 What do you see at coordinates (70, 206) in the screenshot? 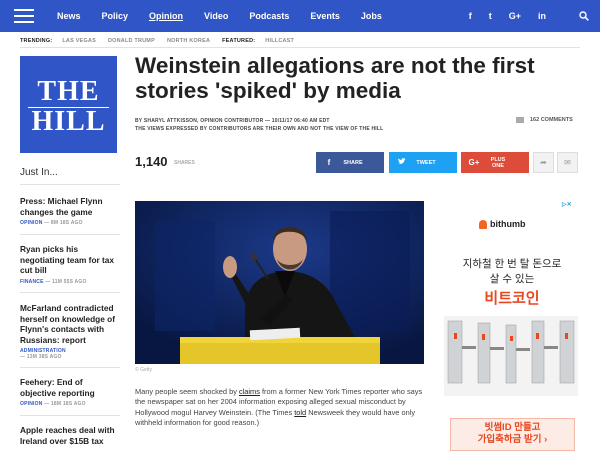
I see `story-headline: Press: Michael Flynn changes the game` at bounding box center [70, 206].